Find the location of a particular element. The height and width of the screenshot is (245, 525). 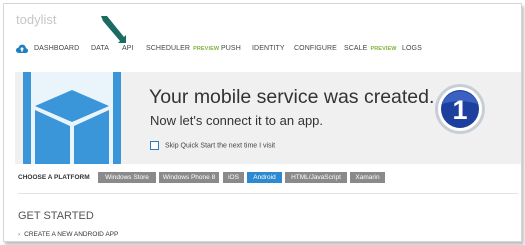

nav-scale: SCALE PREVIEW is located at coordinates (370, 48).